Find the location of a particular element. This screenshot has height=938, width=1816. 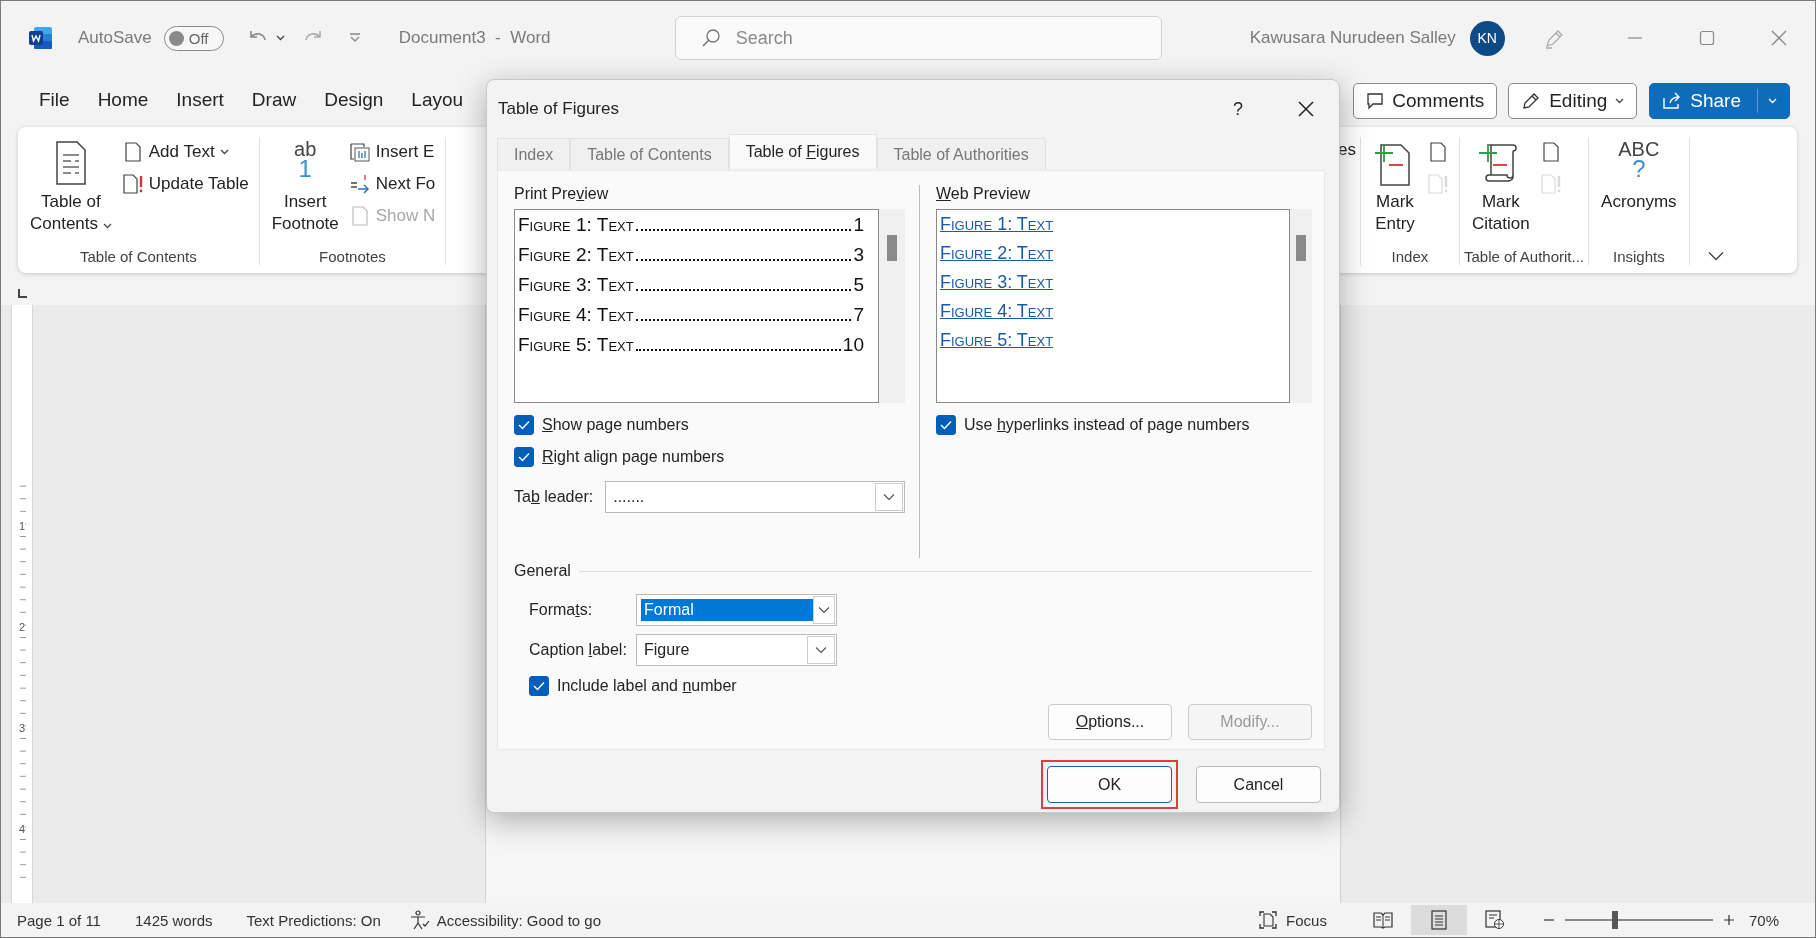

ribbon-button: Insert E is located at coordinates (392, 152).